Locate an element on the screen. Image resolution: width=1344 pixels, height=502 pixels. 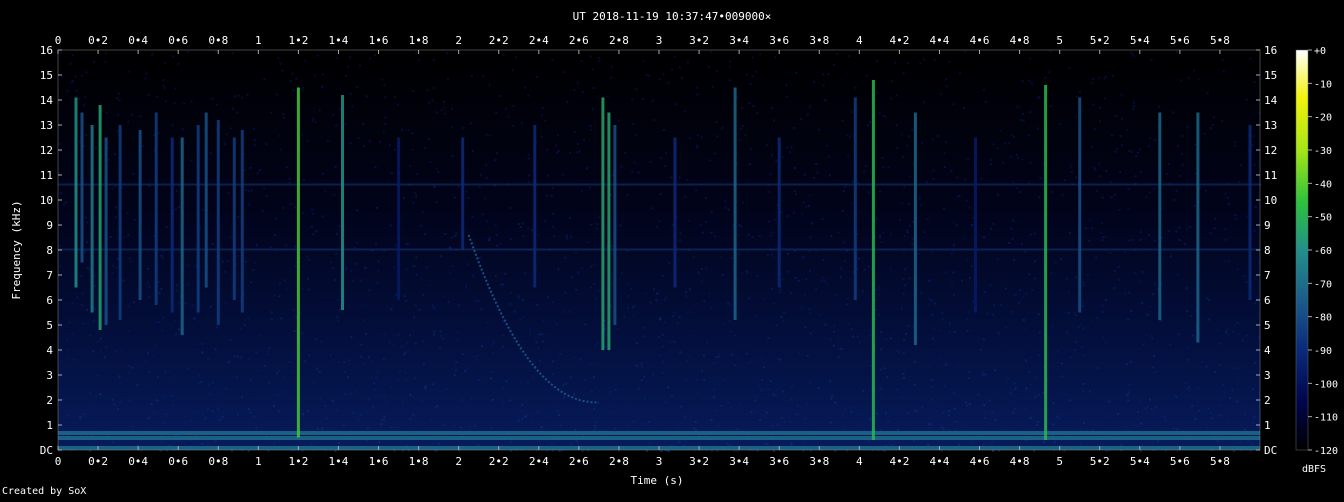
x-tick-label: 2 is located at coordinates (458, 40).